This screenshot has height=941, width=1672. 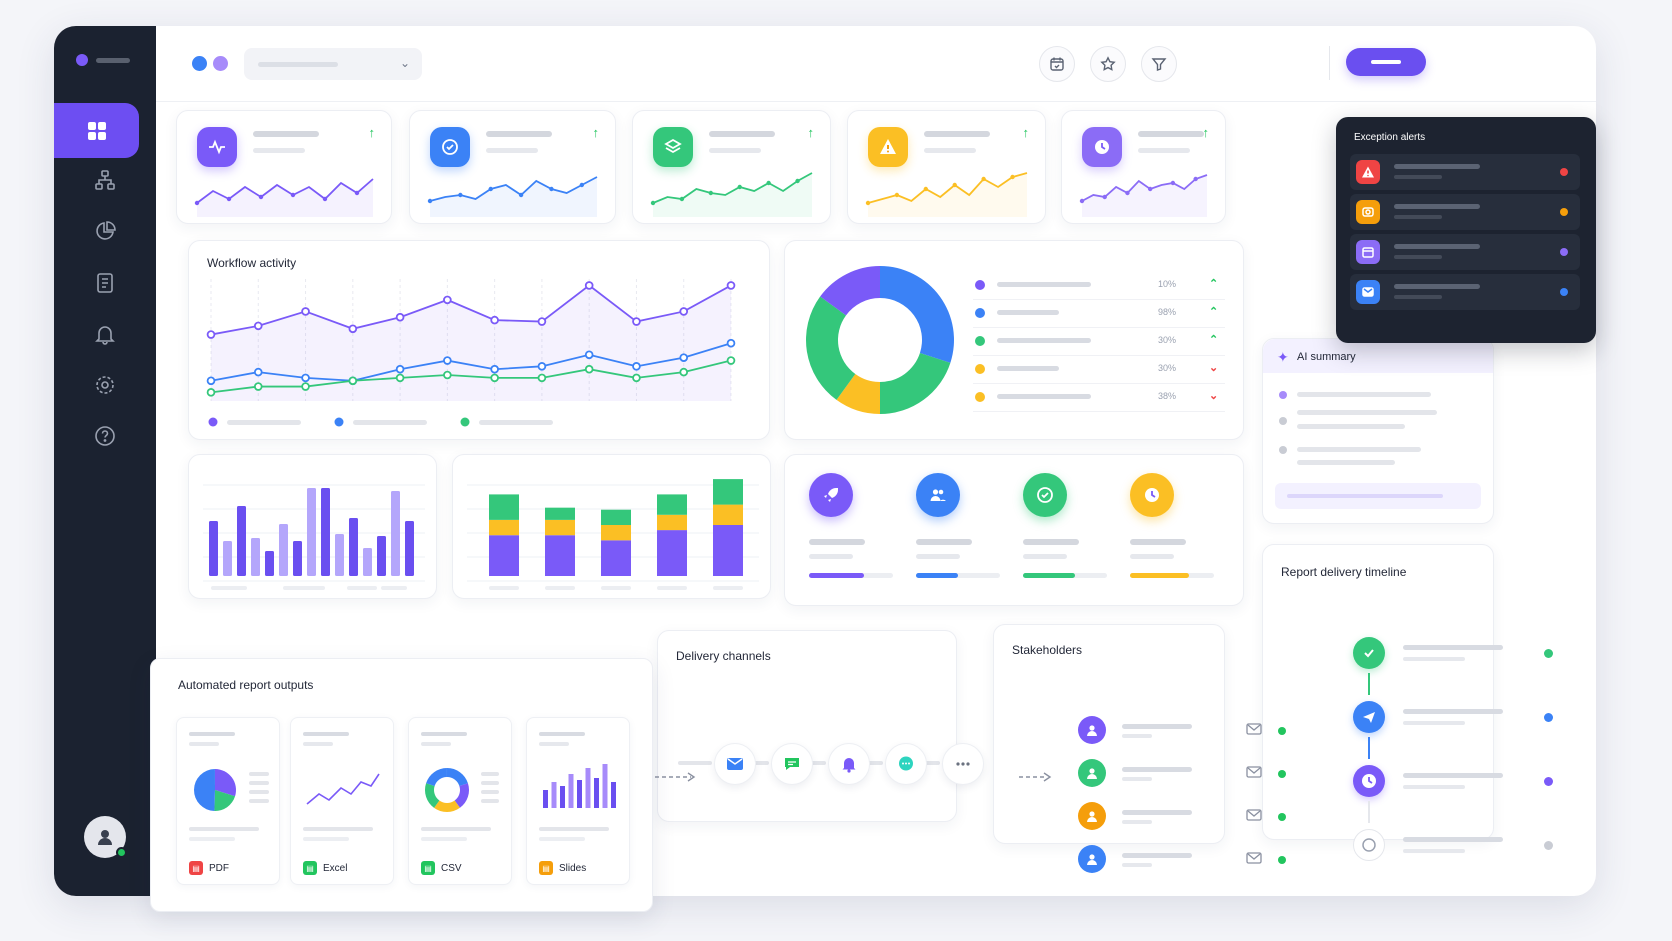 I want to click on status-dot, so click(x=1282, y=860).